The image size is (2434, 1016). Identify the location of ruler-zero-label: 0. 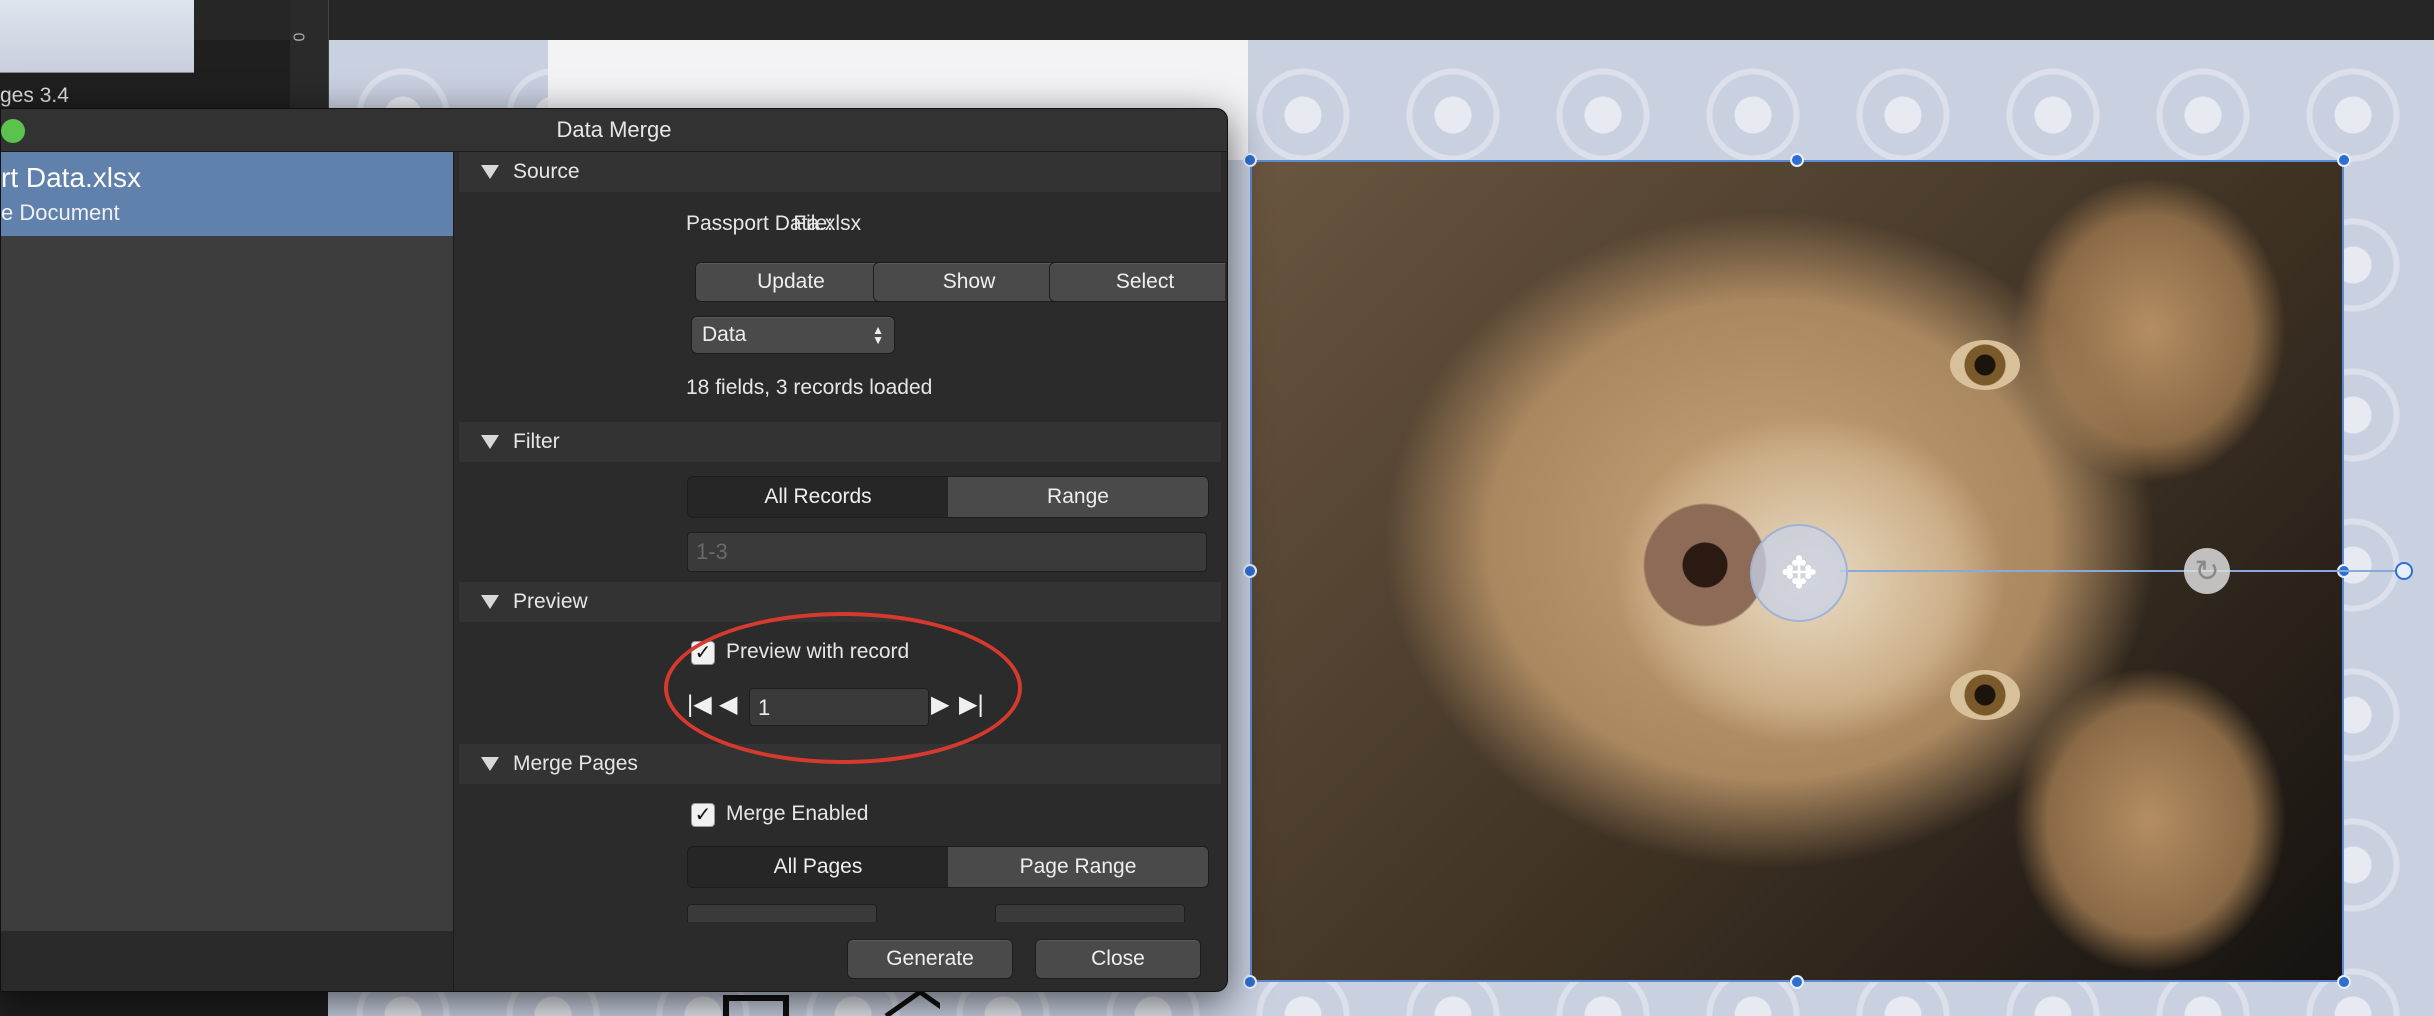
(300, 37).